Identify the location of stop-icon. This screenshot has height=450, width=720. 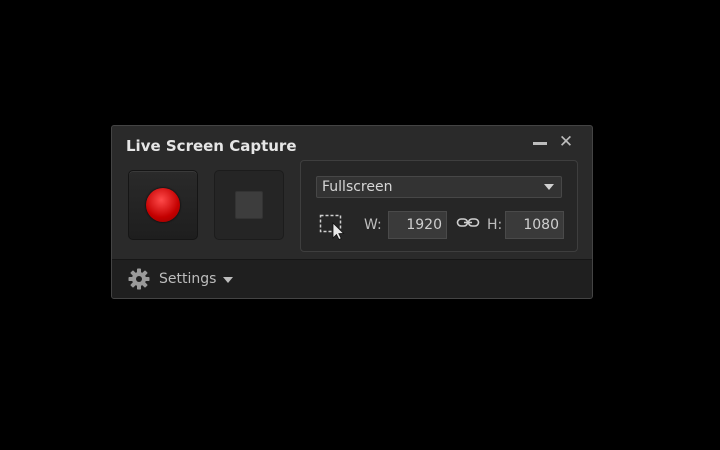
(249, 205).